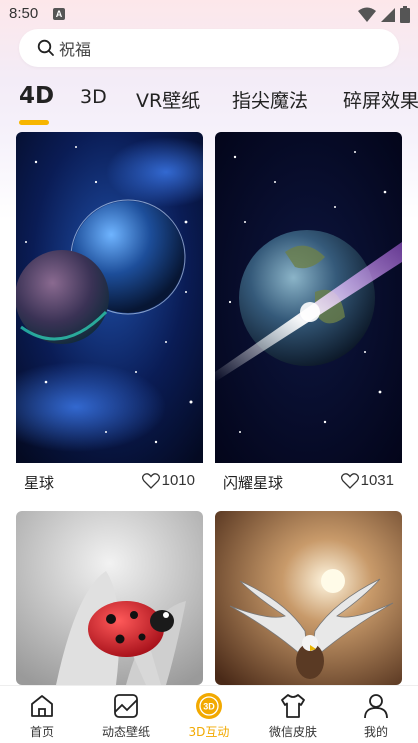  Describe the element at coordinates (45, 47) in the screenshot. I see `search-icon` at that location.